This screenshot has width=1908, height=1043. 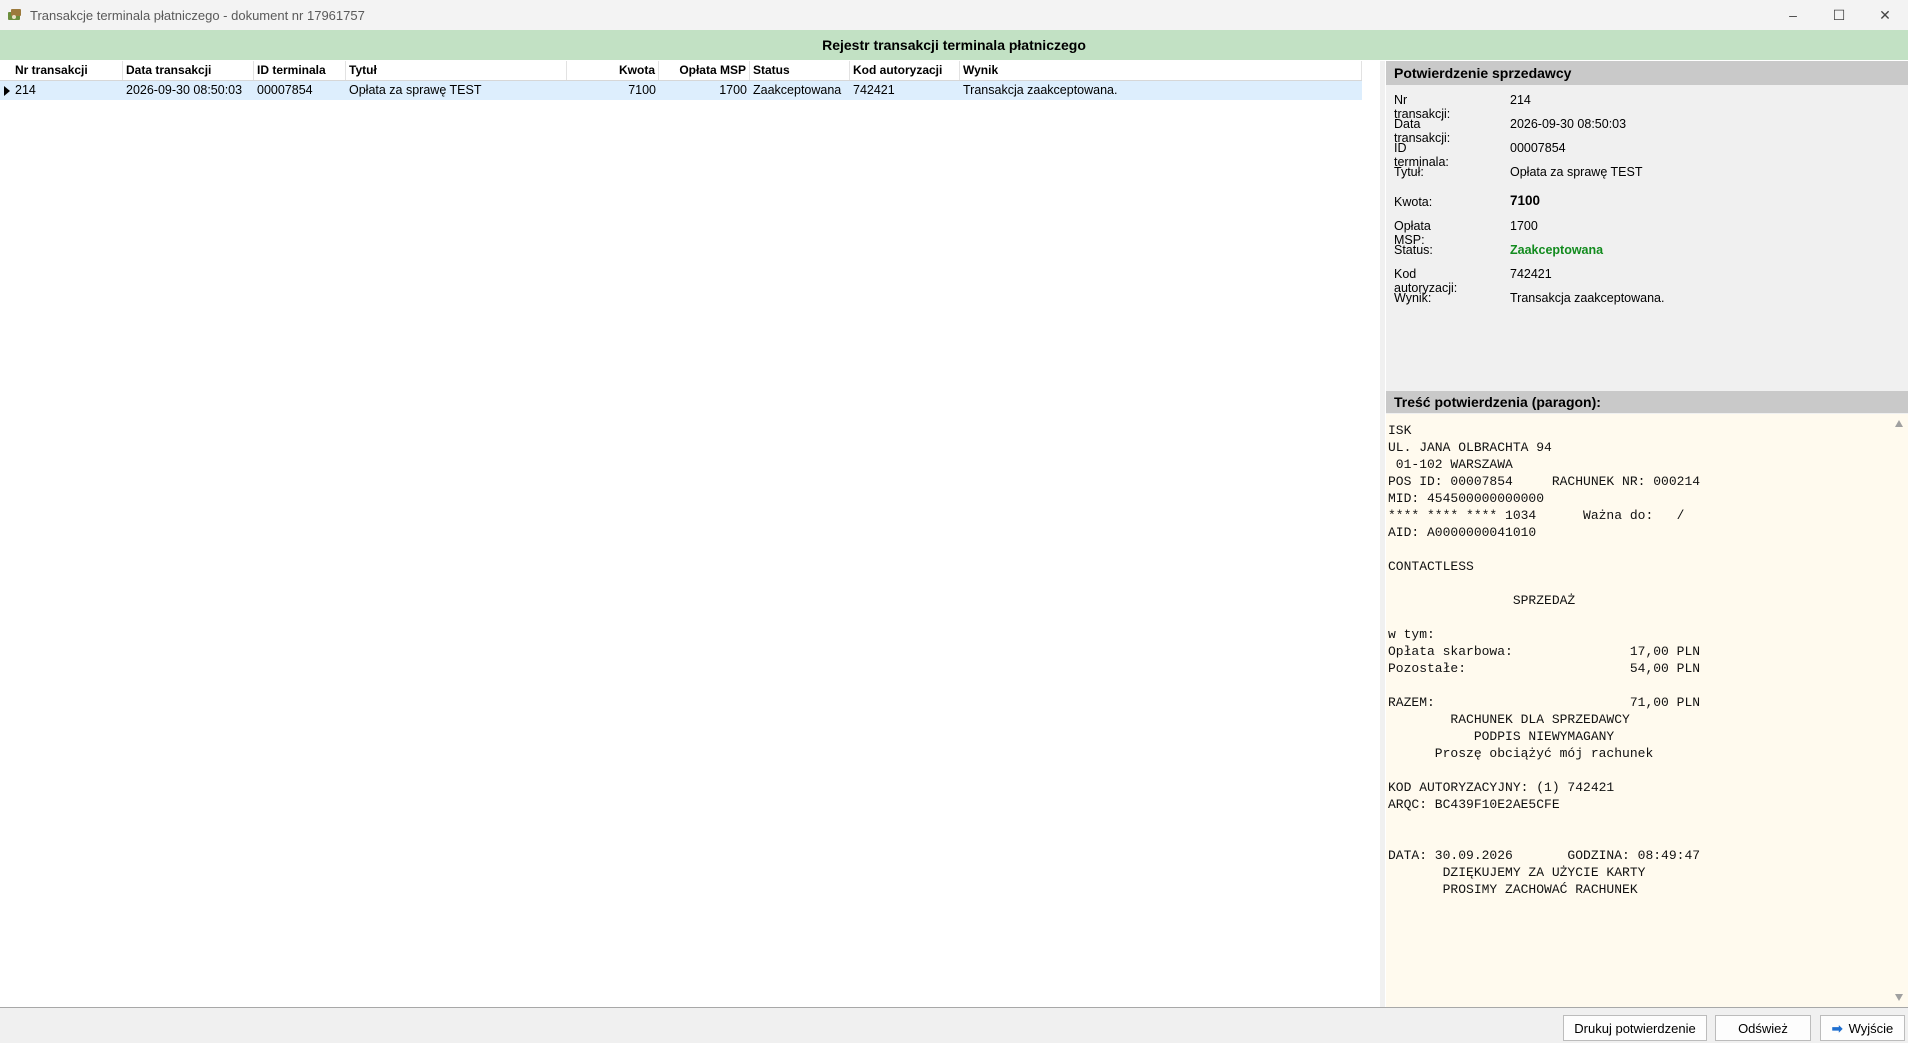 What do you see at coordinates (7, 91) in the screenshot?
I see `row-indicator-icon` at bounding box center [7, 91].